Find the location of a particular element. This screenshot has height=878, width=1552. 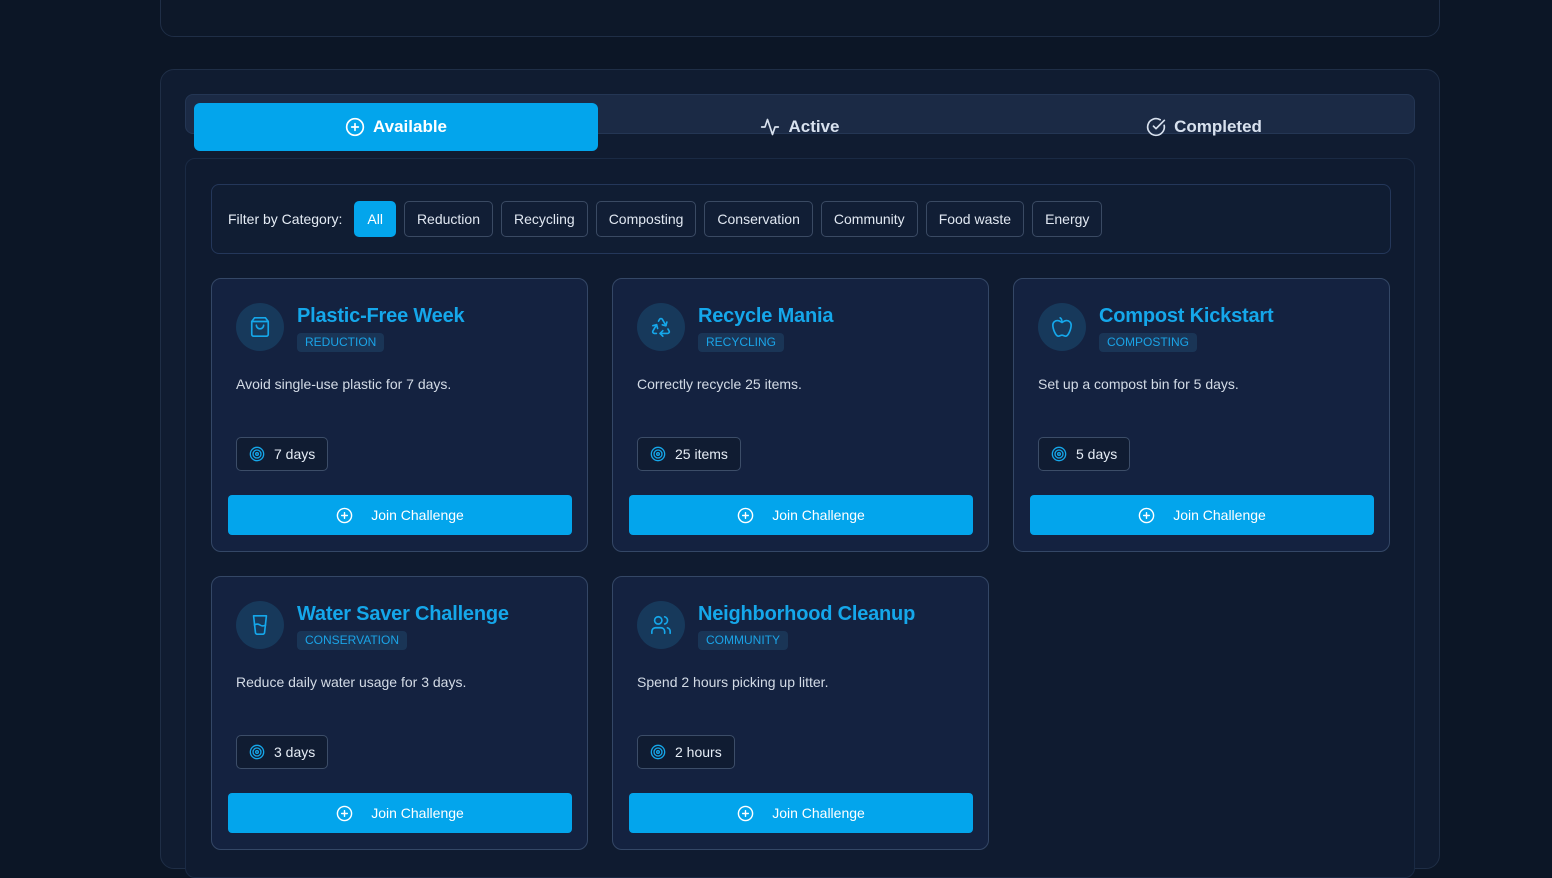

goal-badge: 5 days is located at coordinates (1084, 454).